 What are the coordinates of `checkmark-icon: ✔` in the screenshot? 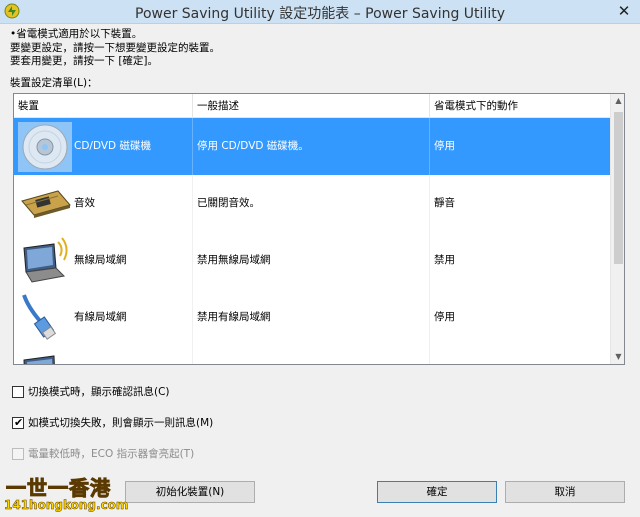 It's located at (19, 422).